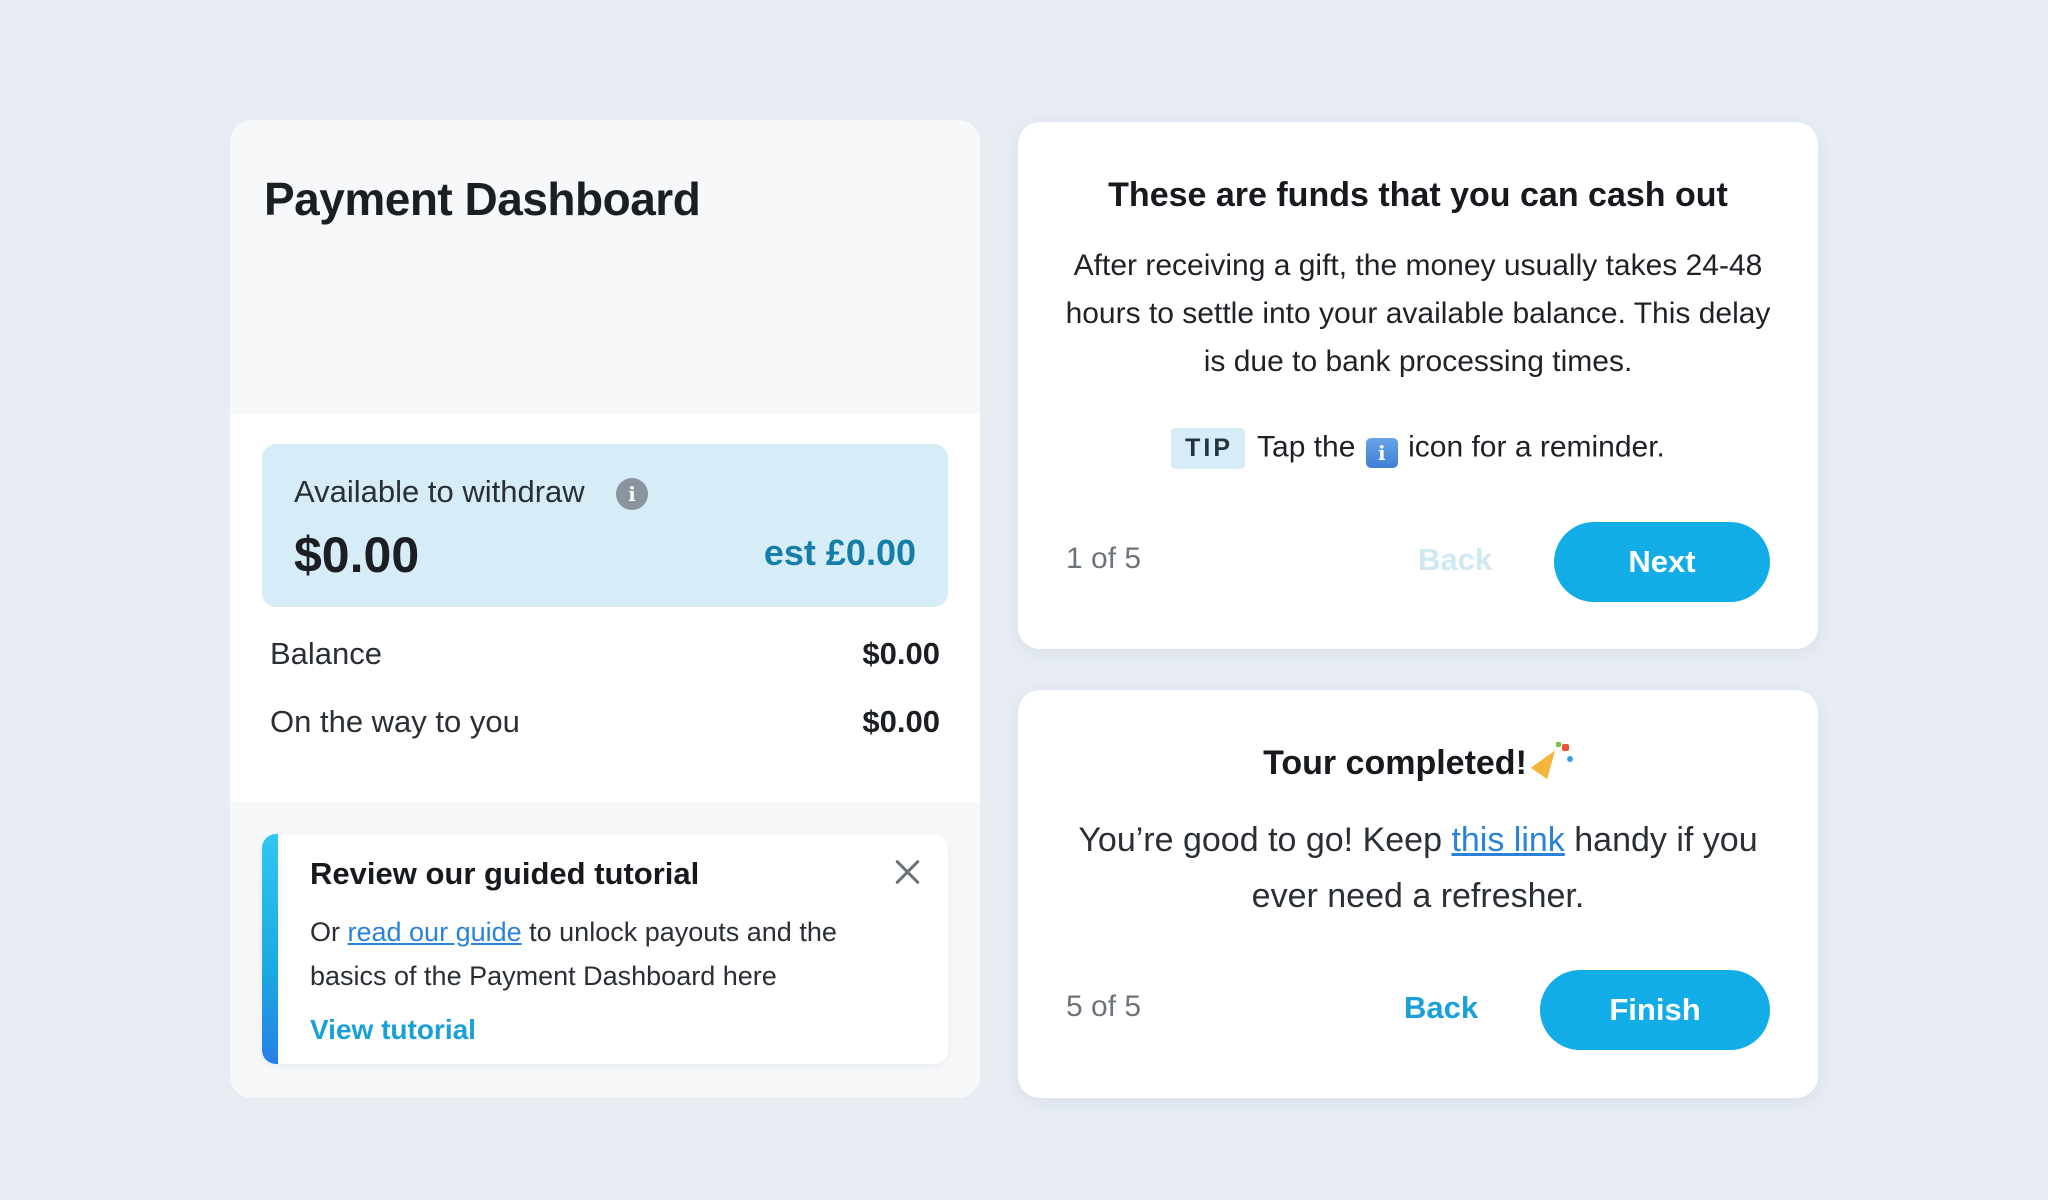 The width and height of the screenshot is (2048, 1200). What do you see at coordinates (839, 552) in the screenshot?
I see `estimated-amount: est £0.00` at bounding box center [839, 552].